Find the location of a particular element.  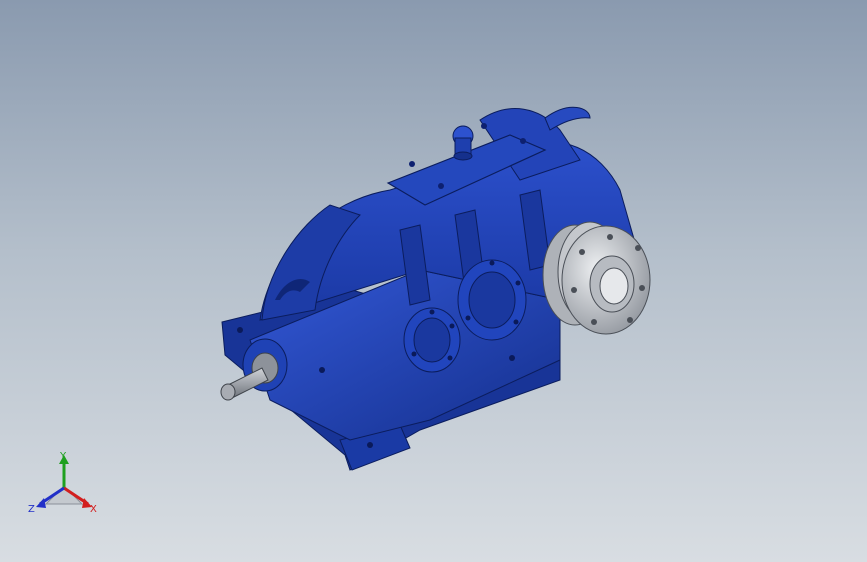

z-axis-label: Z is located at coordinates (31, 509).